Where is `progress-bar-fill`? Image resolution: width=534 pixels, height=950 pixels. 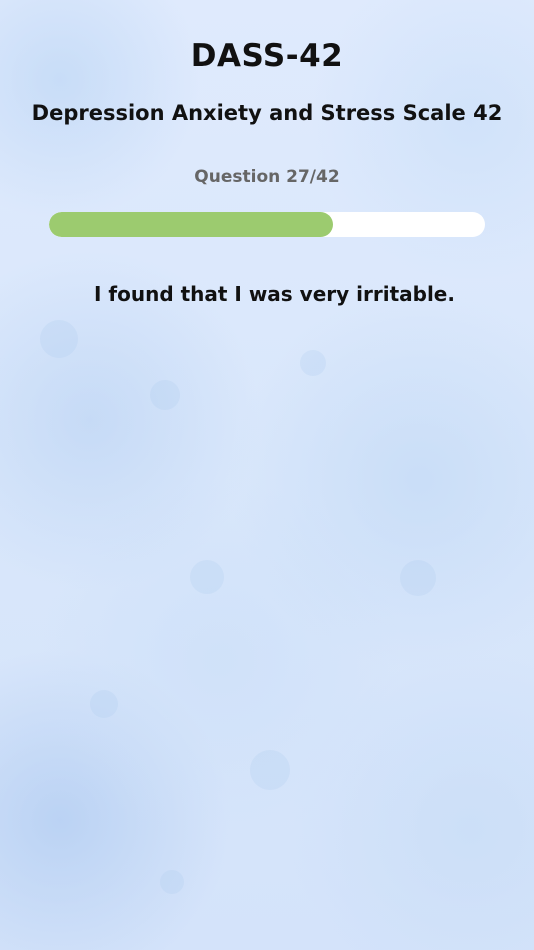 progress-bar-fill is located at coordinates (191, 224).